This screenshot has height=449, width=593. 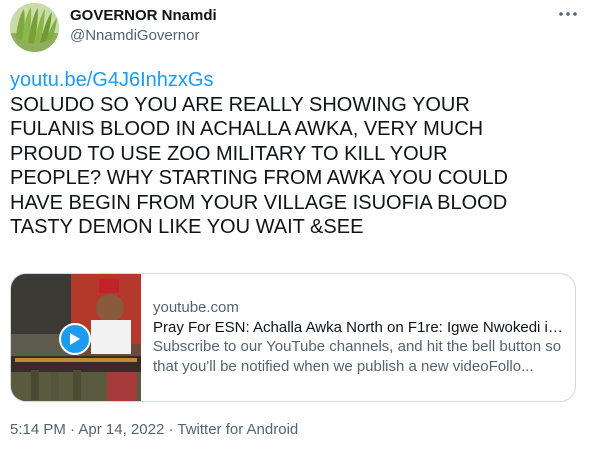 I want to click on play-icon, so click(x=75, y=339).